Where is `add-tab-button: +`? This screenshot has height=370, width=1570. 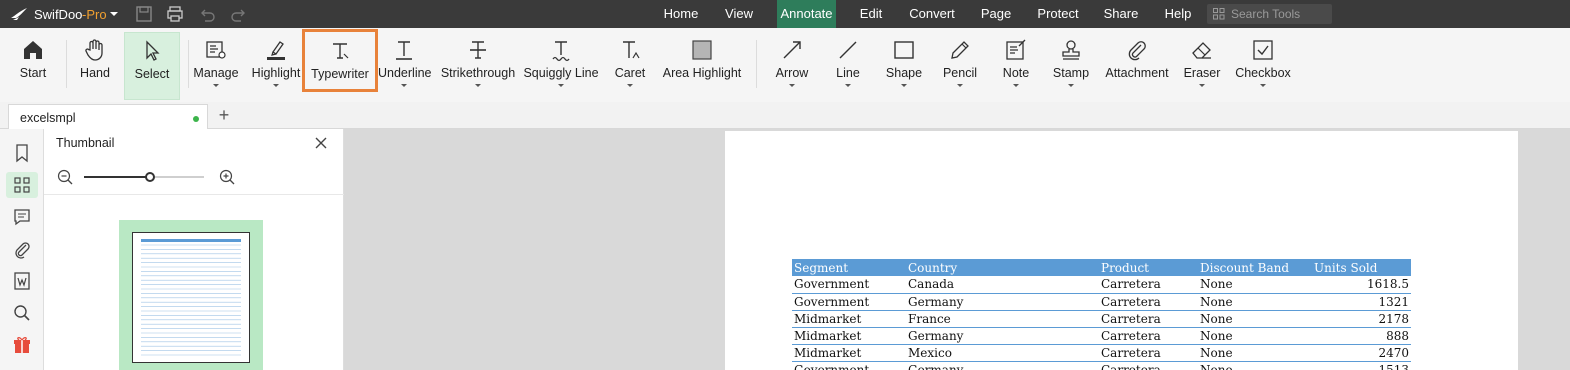 add-tab-button: + is located at coordinates (224, 115).